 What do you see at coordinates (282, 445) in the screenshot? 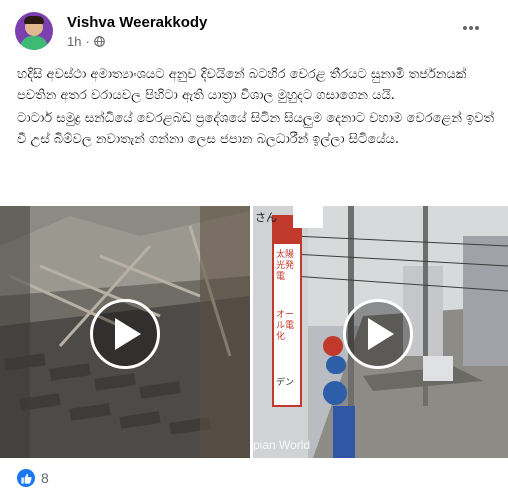
I see `video-watermark: pian World` at bounding box center [282, 445].